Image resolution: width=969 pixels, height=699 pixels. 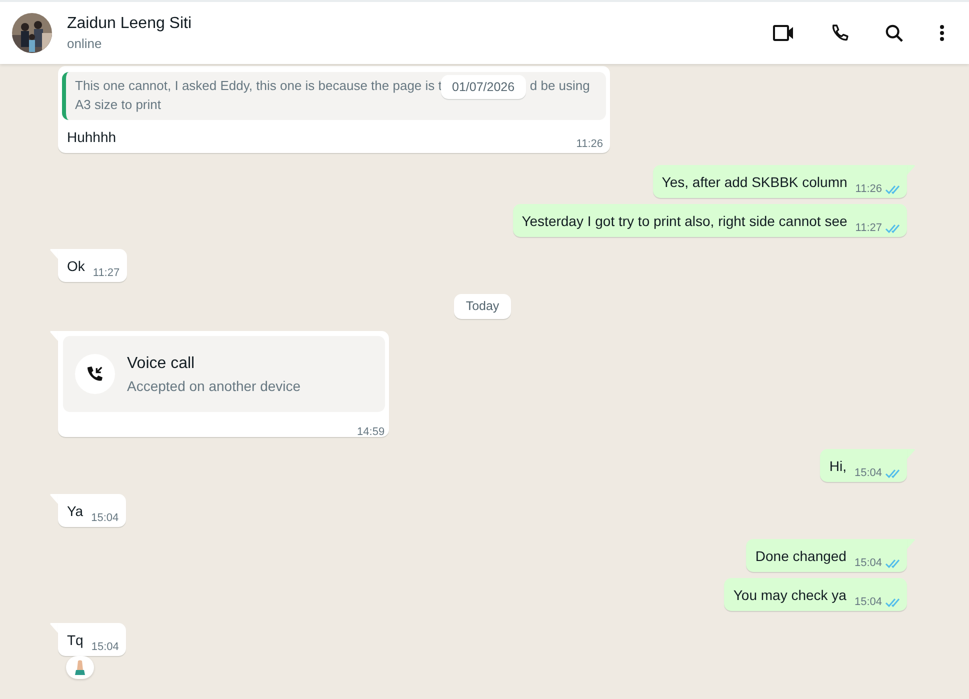 What do you see at coordinates (130, 24) in the screenshot?
I see `contact-name: Zaidun Leeng Siti` at bounding box center [130, 24].